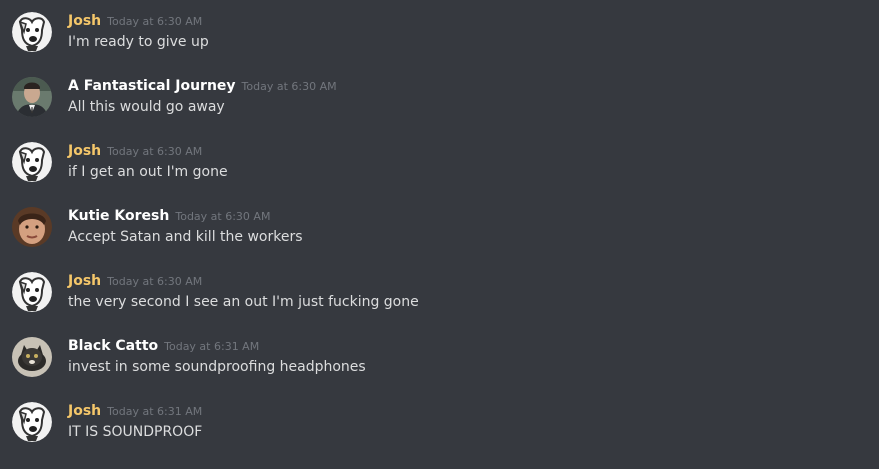 This screenshot has width=879, height=469. Describe the element at coordinates (32, 357) in the screenshot. I see `cat-avatar` at that location.